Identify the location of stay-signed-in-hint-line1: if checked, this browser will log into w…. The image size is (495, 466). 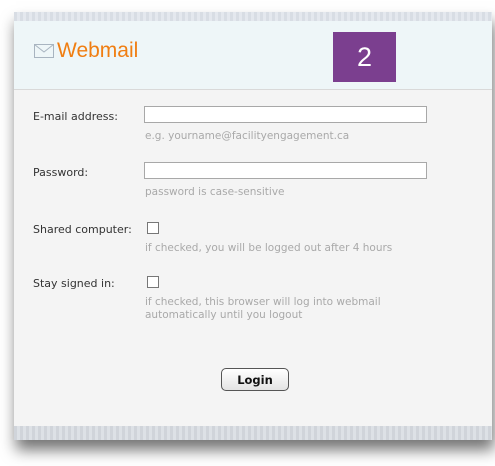
(263, 302).